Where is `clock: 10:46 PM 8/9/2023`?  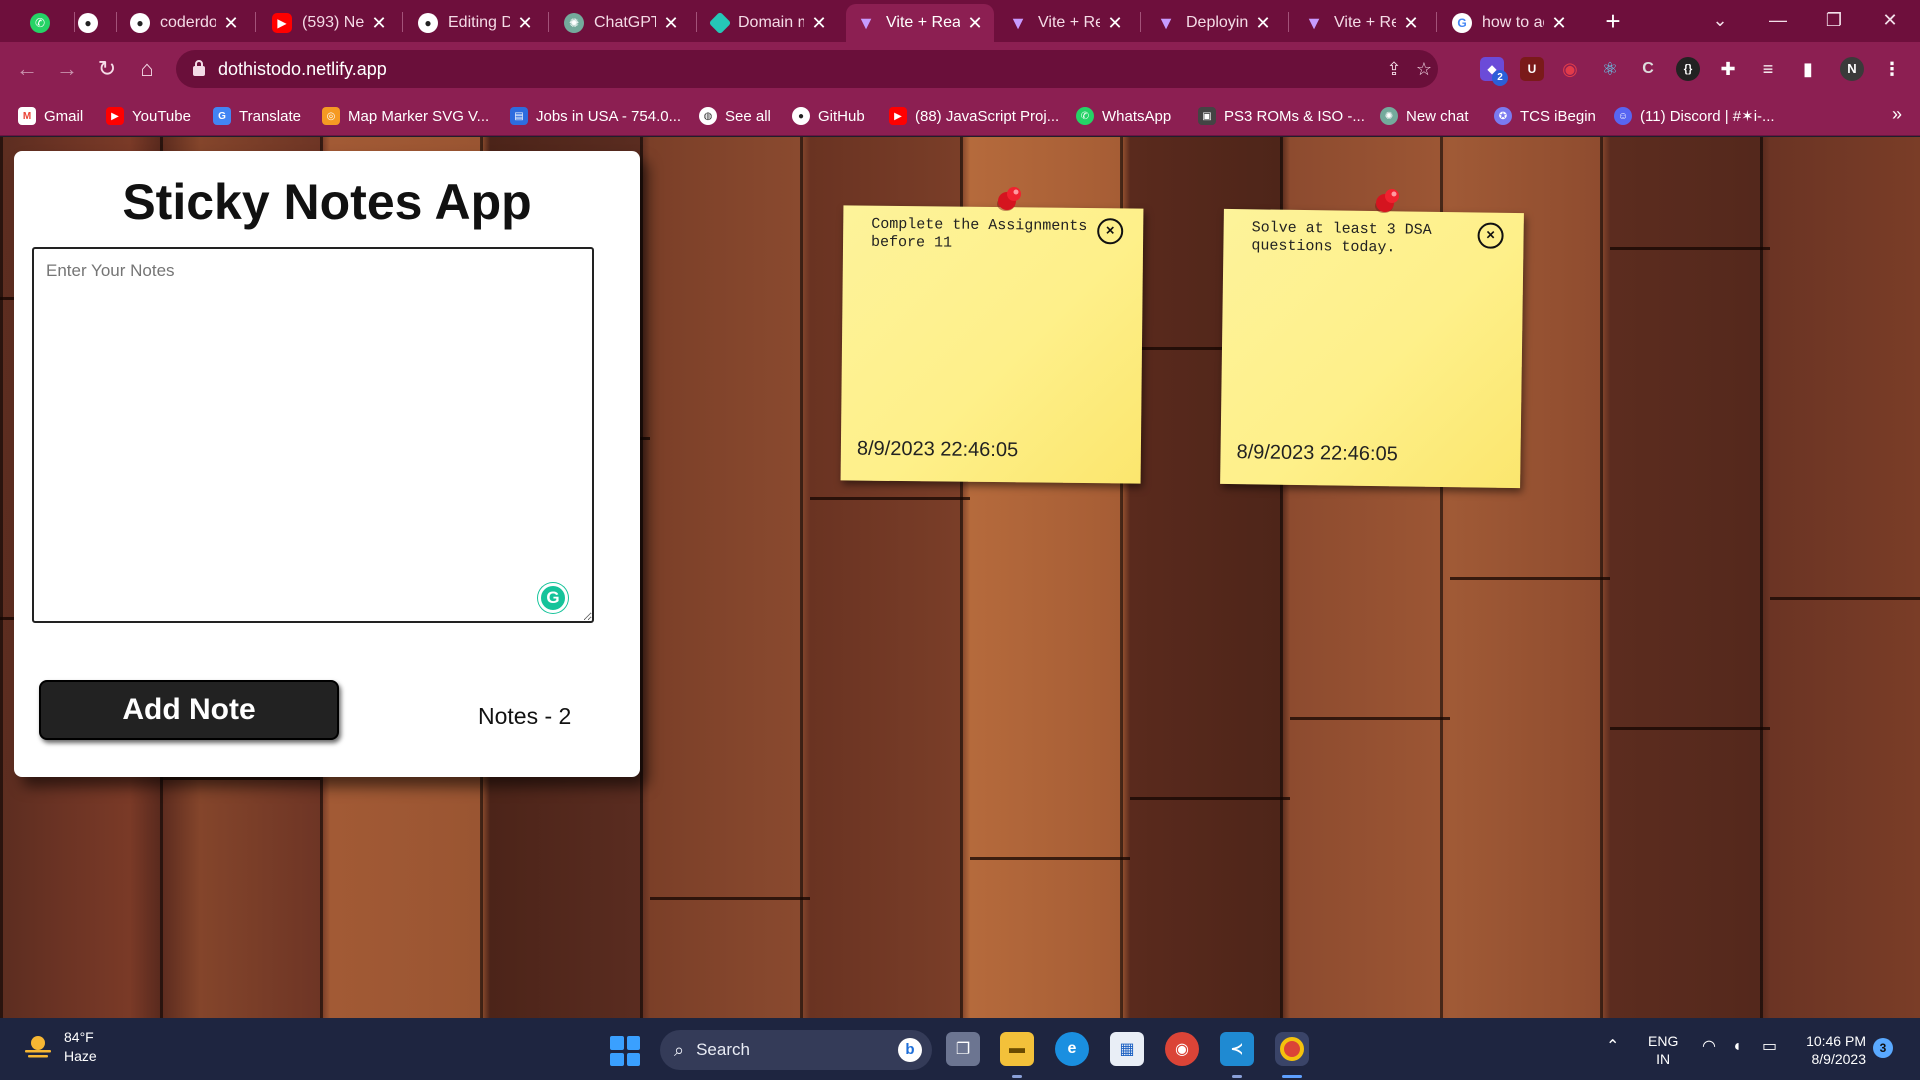
clock: 10:46 PM 8/9/2023 is located at coordinates (1831, 1050).